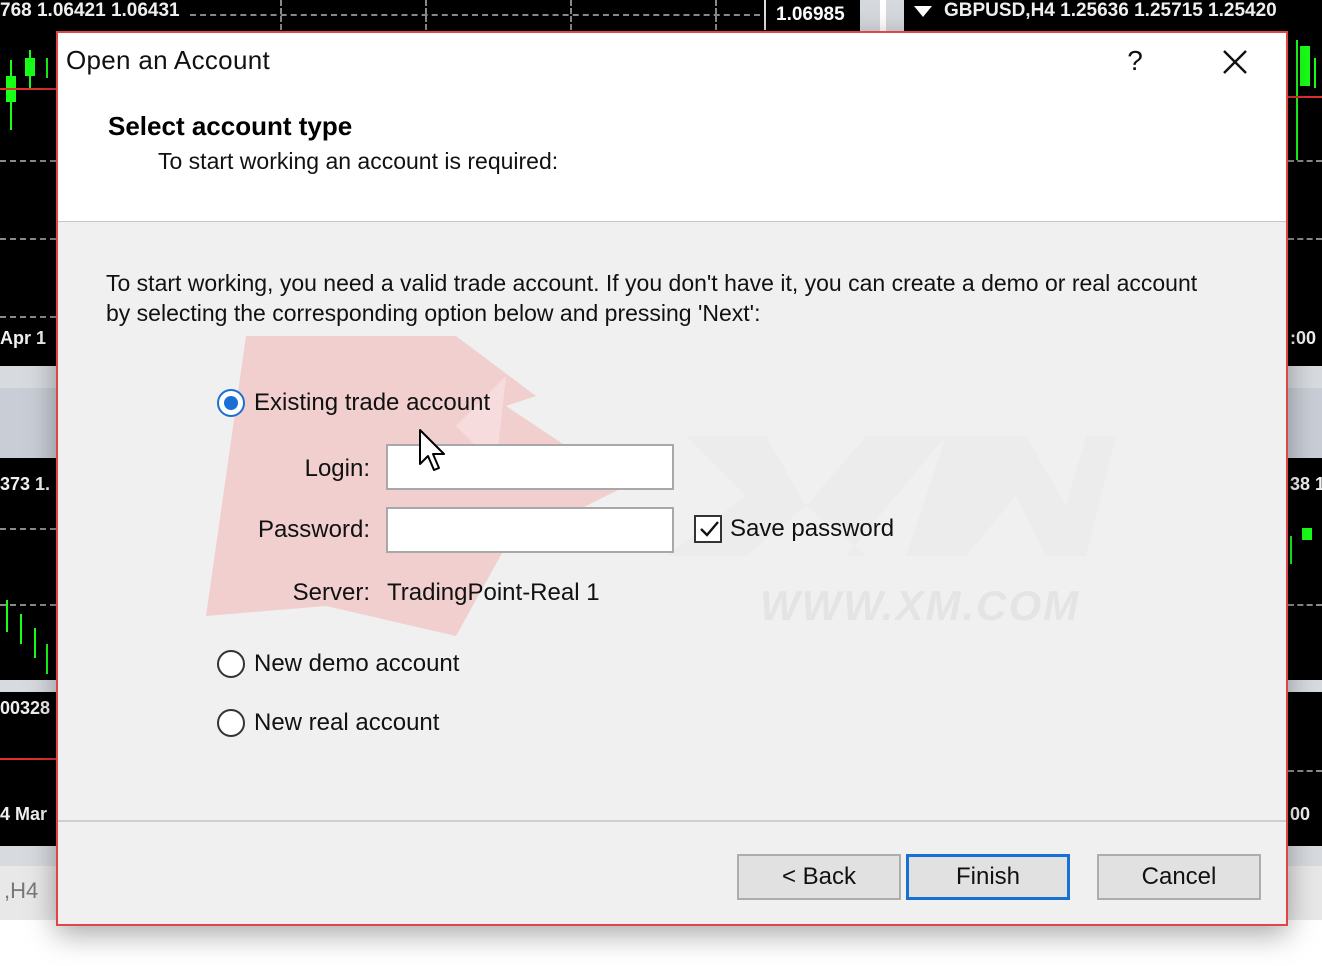  I want to click on save-password-label: Save password, so click(812, 529).